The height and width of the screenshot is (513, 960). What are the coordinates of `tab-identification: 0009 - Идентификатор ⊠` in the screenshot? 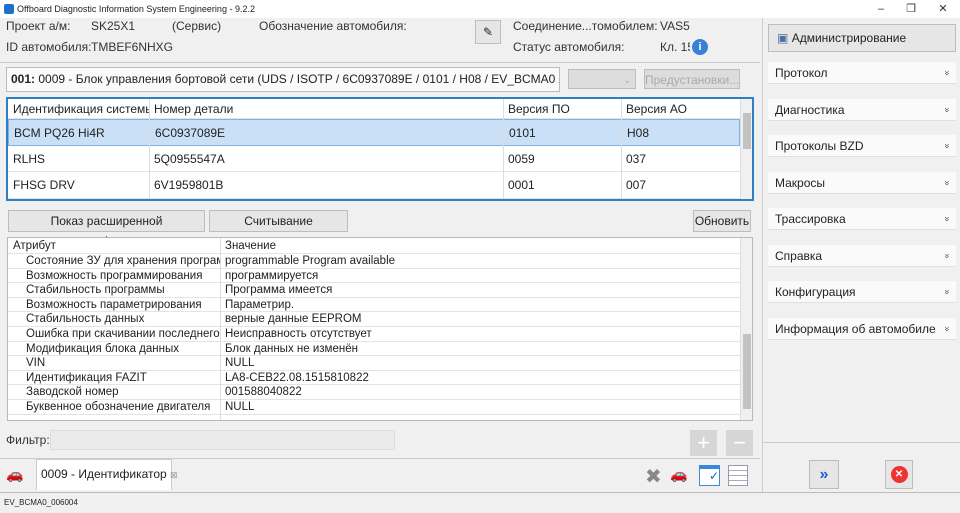 It's located at (107, 474).